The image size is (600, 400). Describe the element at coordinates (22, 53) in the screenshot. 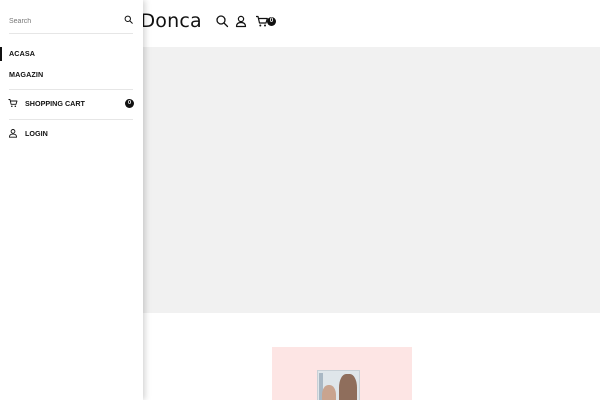

I see `menu-item-label: ACASA` at that location.